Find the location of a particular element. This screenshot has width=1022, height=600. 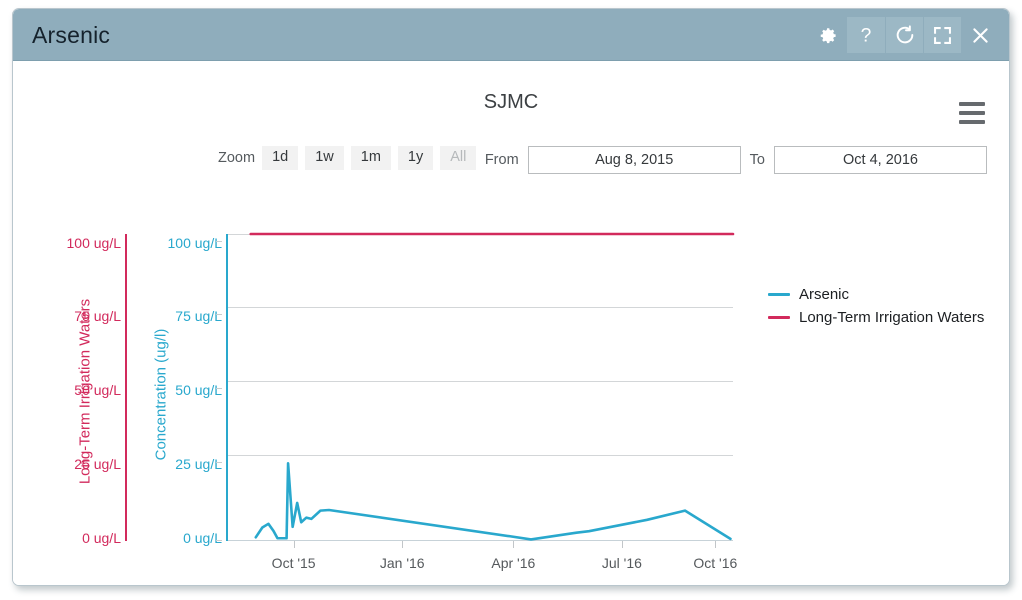

from-label: From is located at coordinates (501, 160).